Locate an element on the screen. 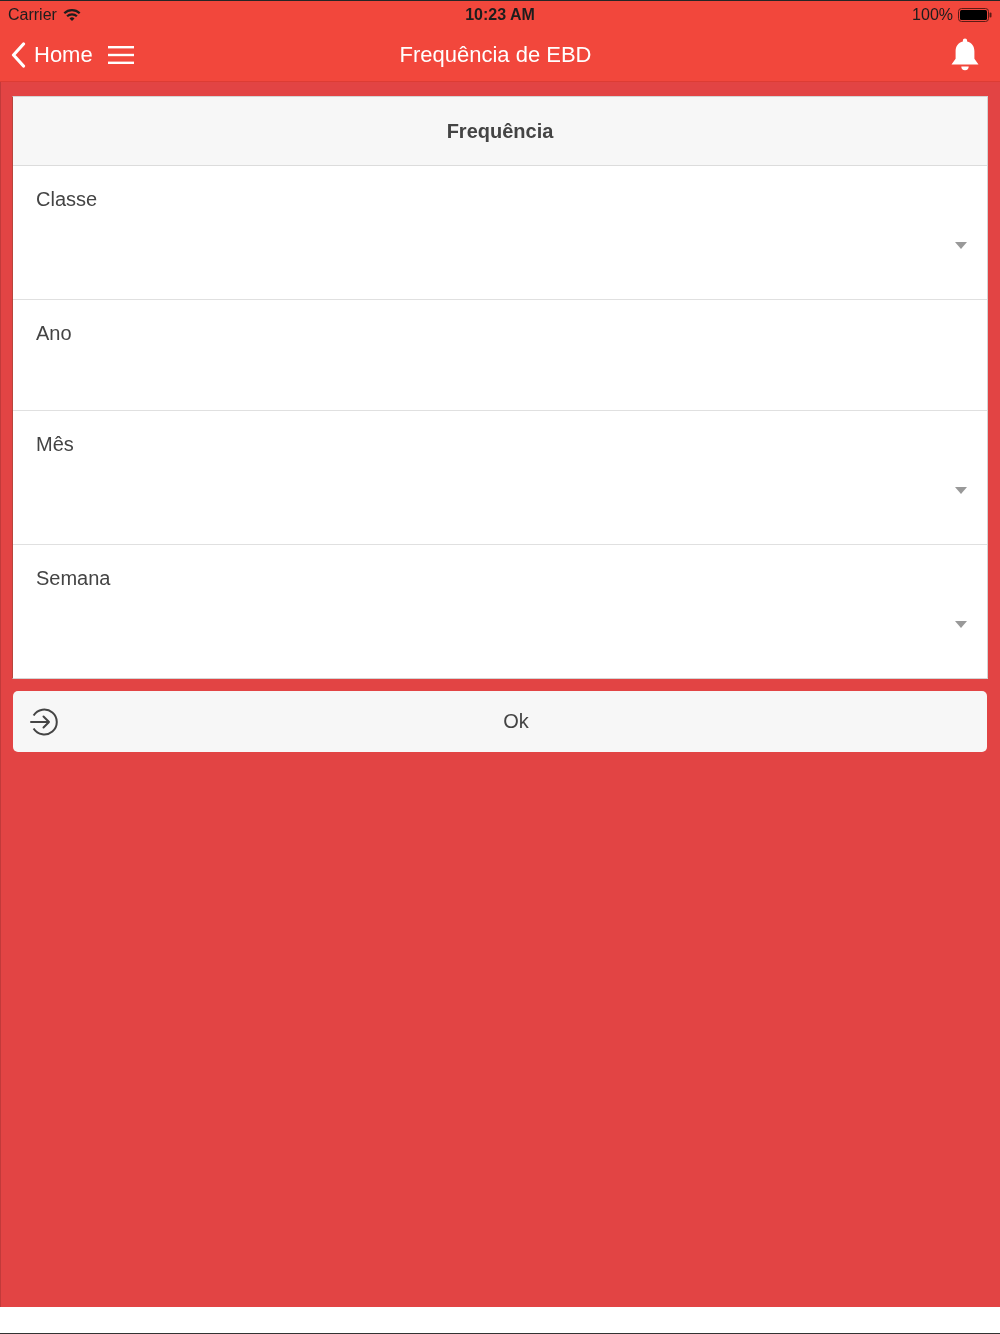 Image resolution: width=1000 pixels, height=1334 pixels. back-button: Home is located at coordinates (52, 54).